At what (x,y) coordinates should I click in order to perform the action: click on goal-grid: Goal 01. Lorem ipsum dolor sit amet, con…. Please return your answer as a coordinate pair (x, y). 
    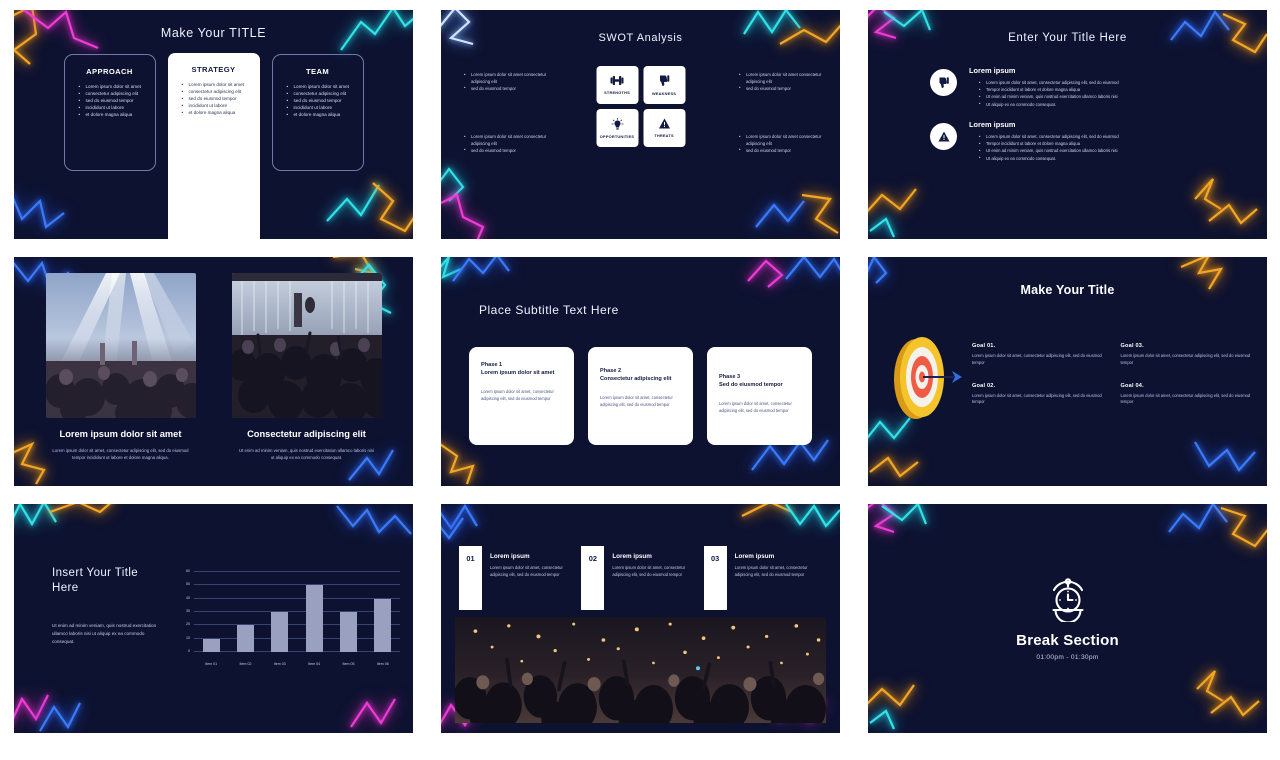
    Looking at the image, I should click on (1112, 367).